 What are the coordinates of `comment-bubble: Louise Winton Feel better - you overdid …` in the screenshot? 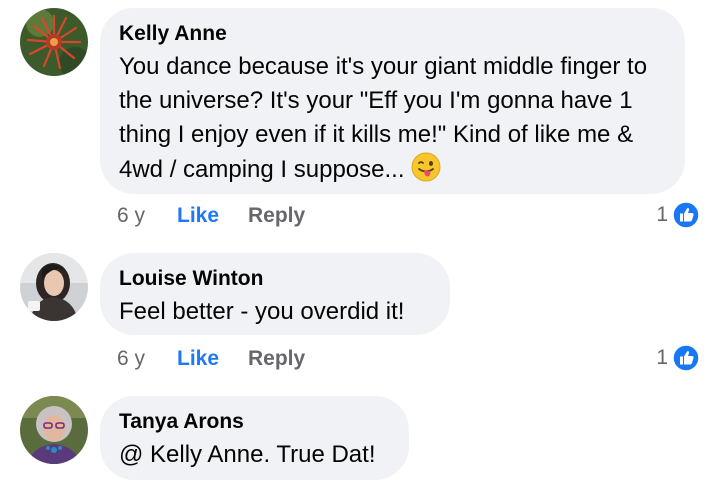 It's located at (275, 294).